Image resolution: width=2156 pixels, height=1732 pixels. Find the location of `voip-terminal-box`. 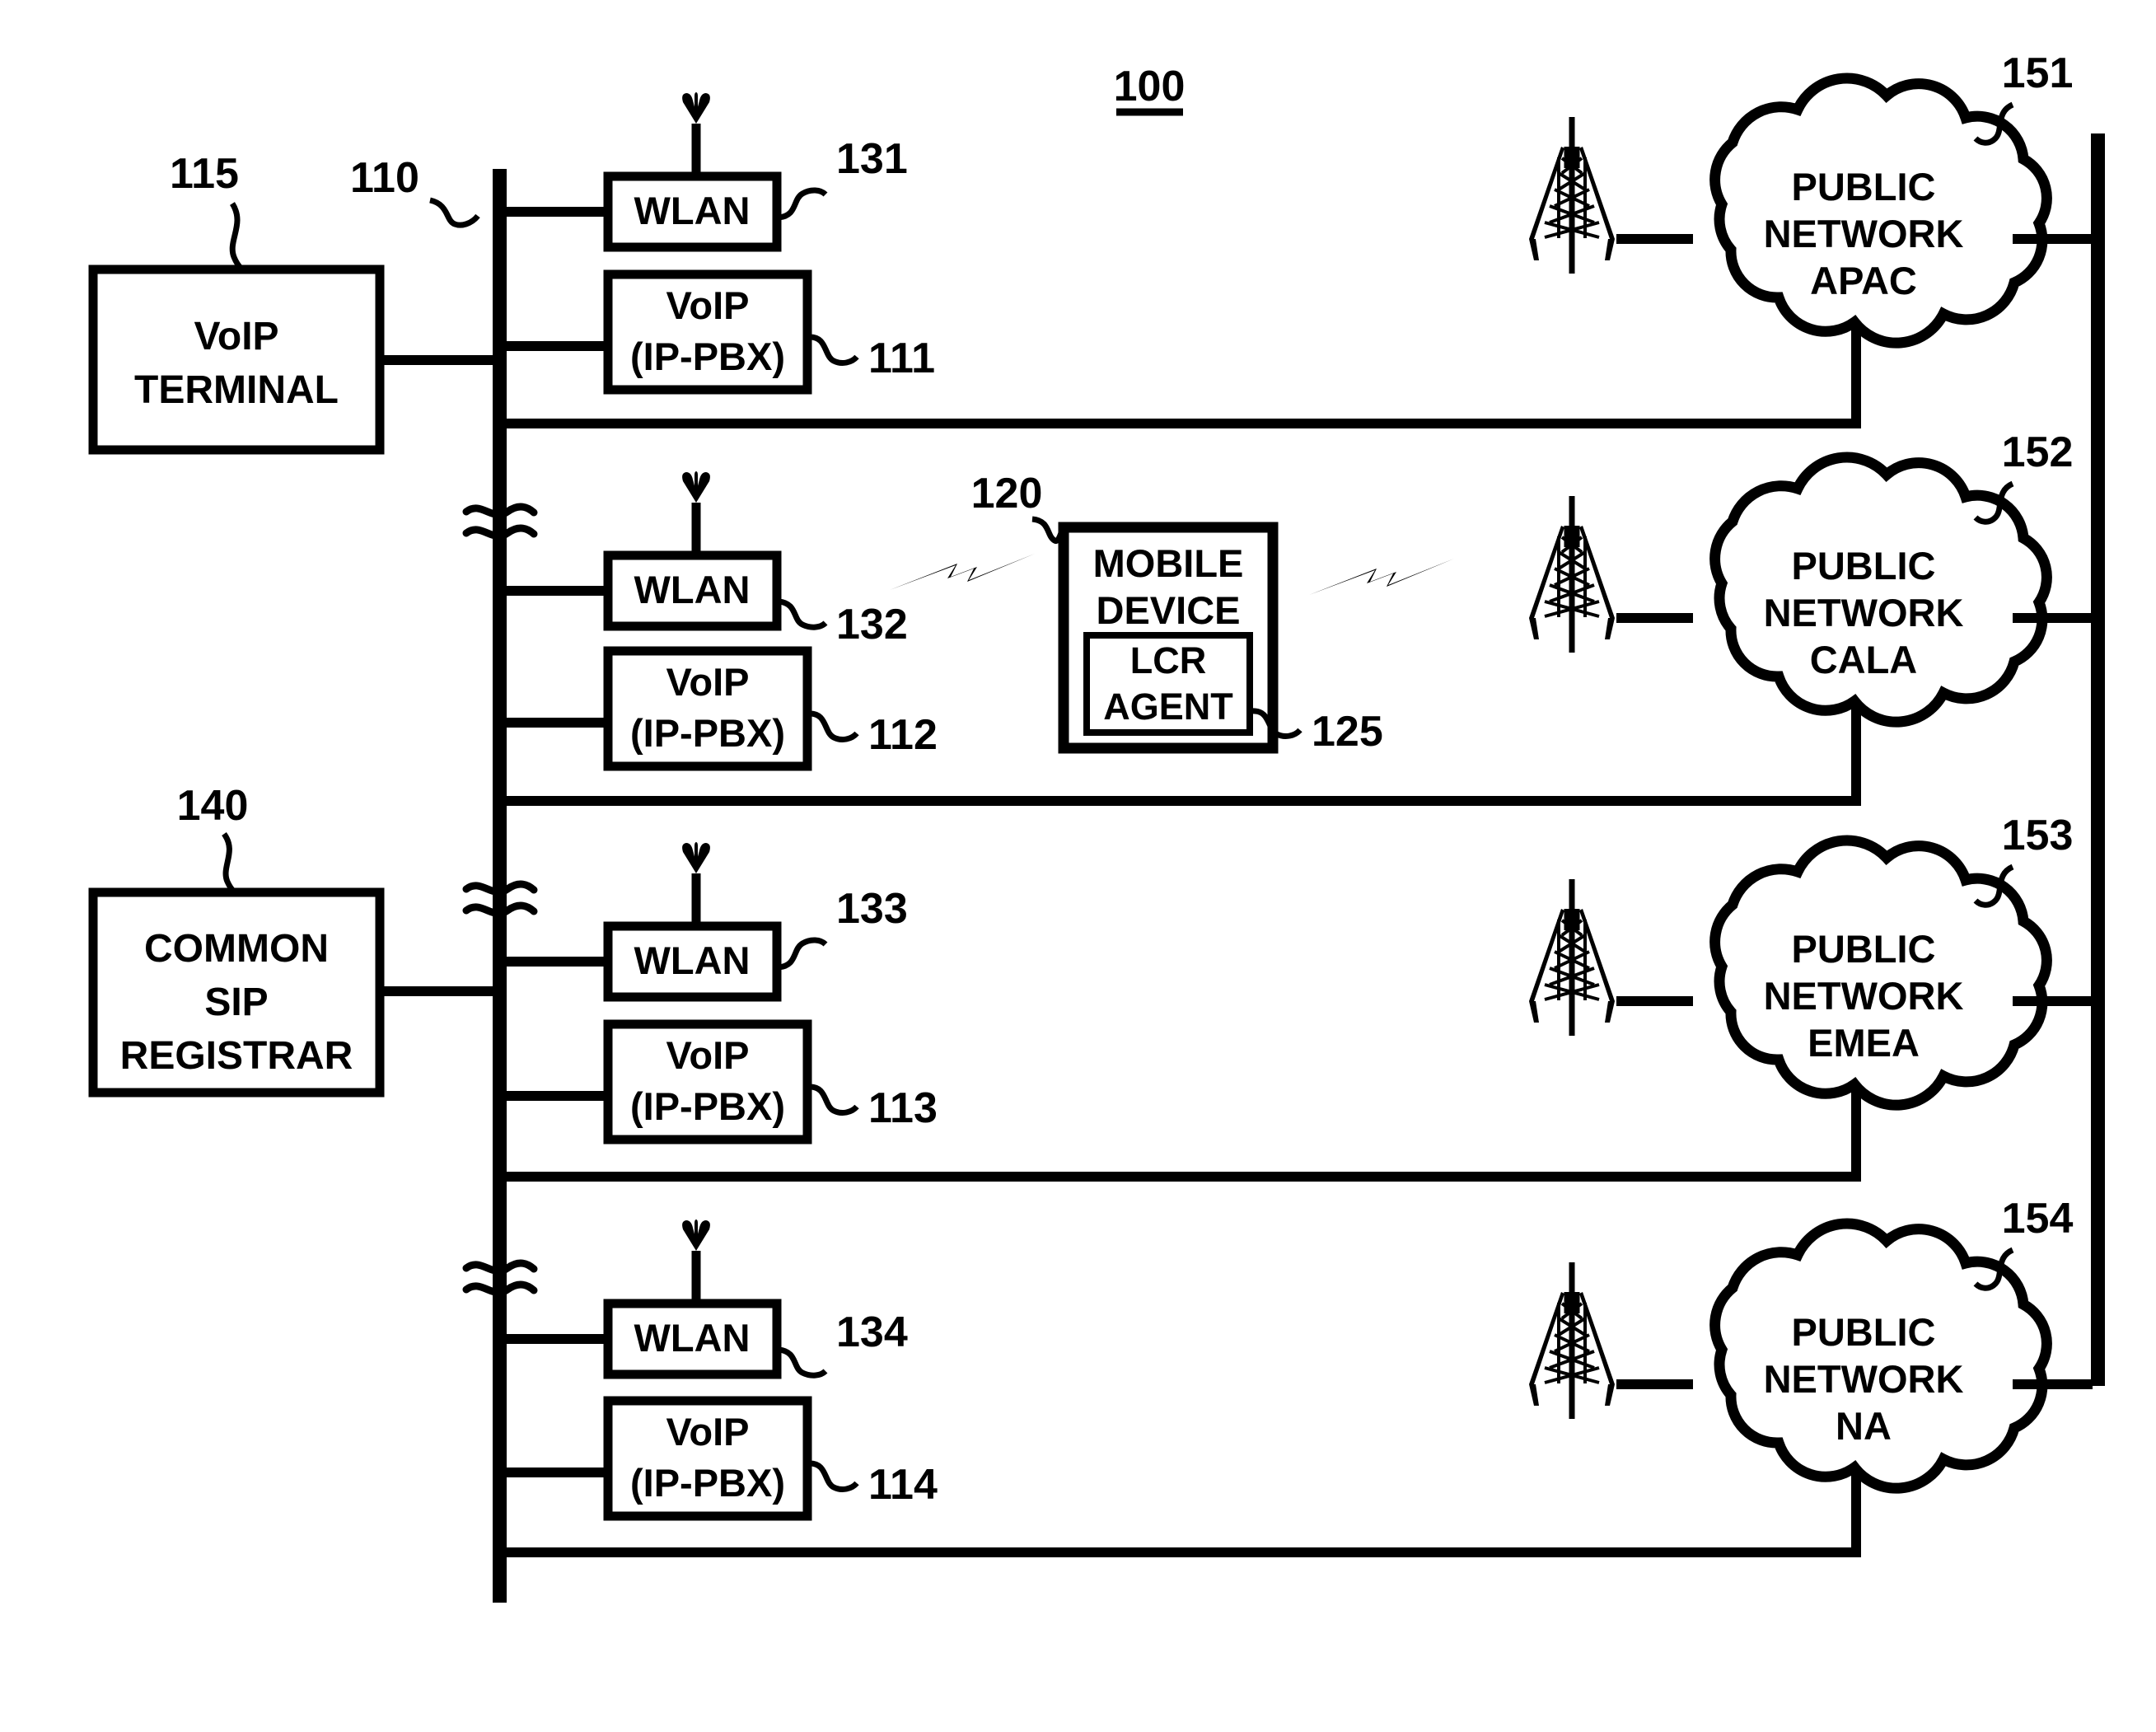

voip-terminal-box is located at coordinates (236, 359).